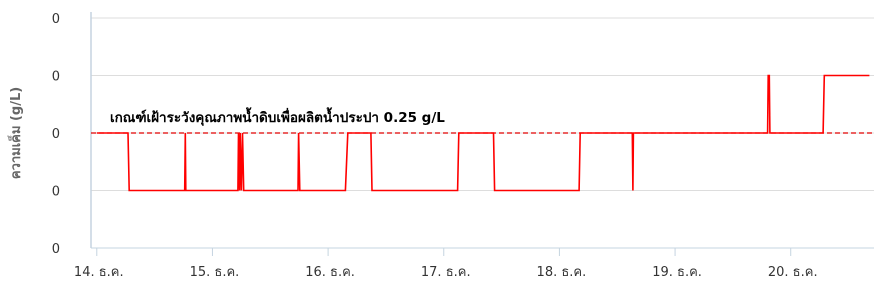 The width and height of the screenshot is (879, 296). I want to click on x-tick-label: 16. ธ.ค., so click(330, 272).